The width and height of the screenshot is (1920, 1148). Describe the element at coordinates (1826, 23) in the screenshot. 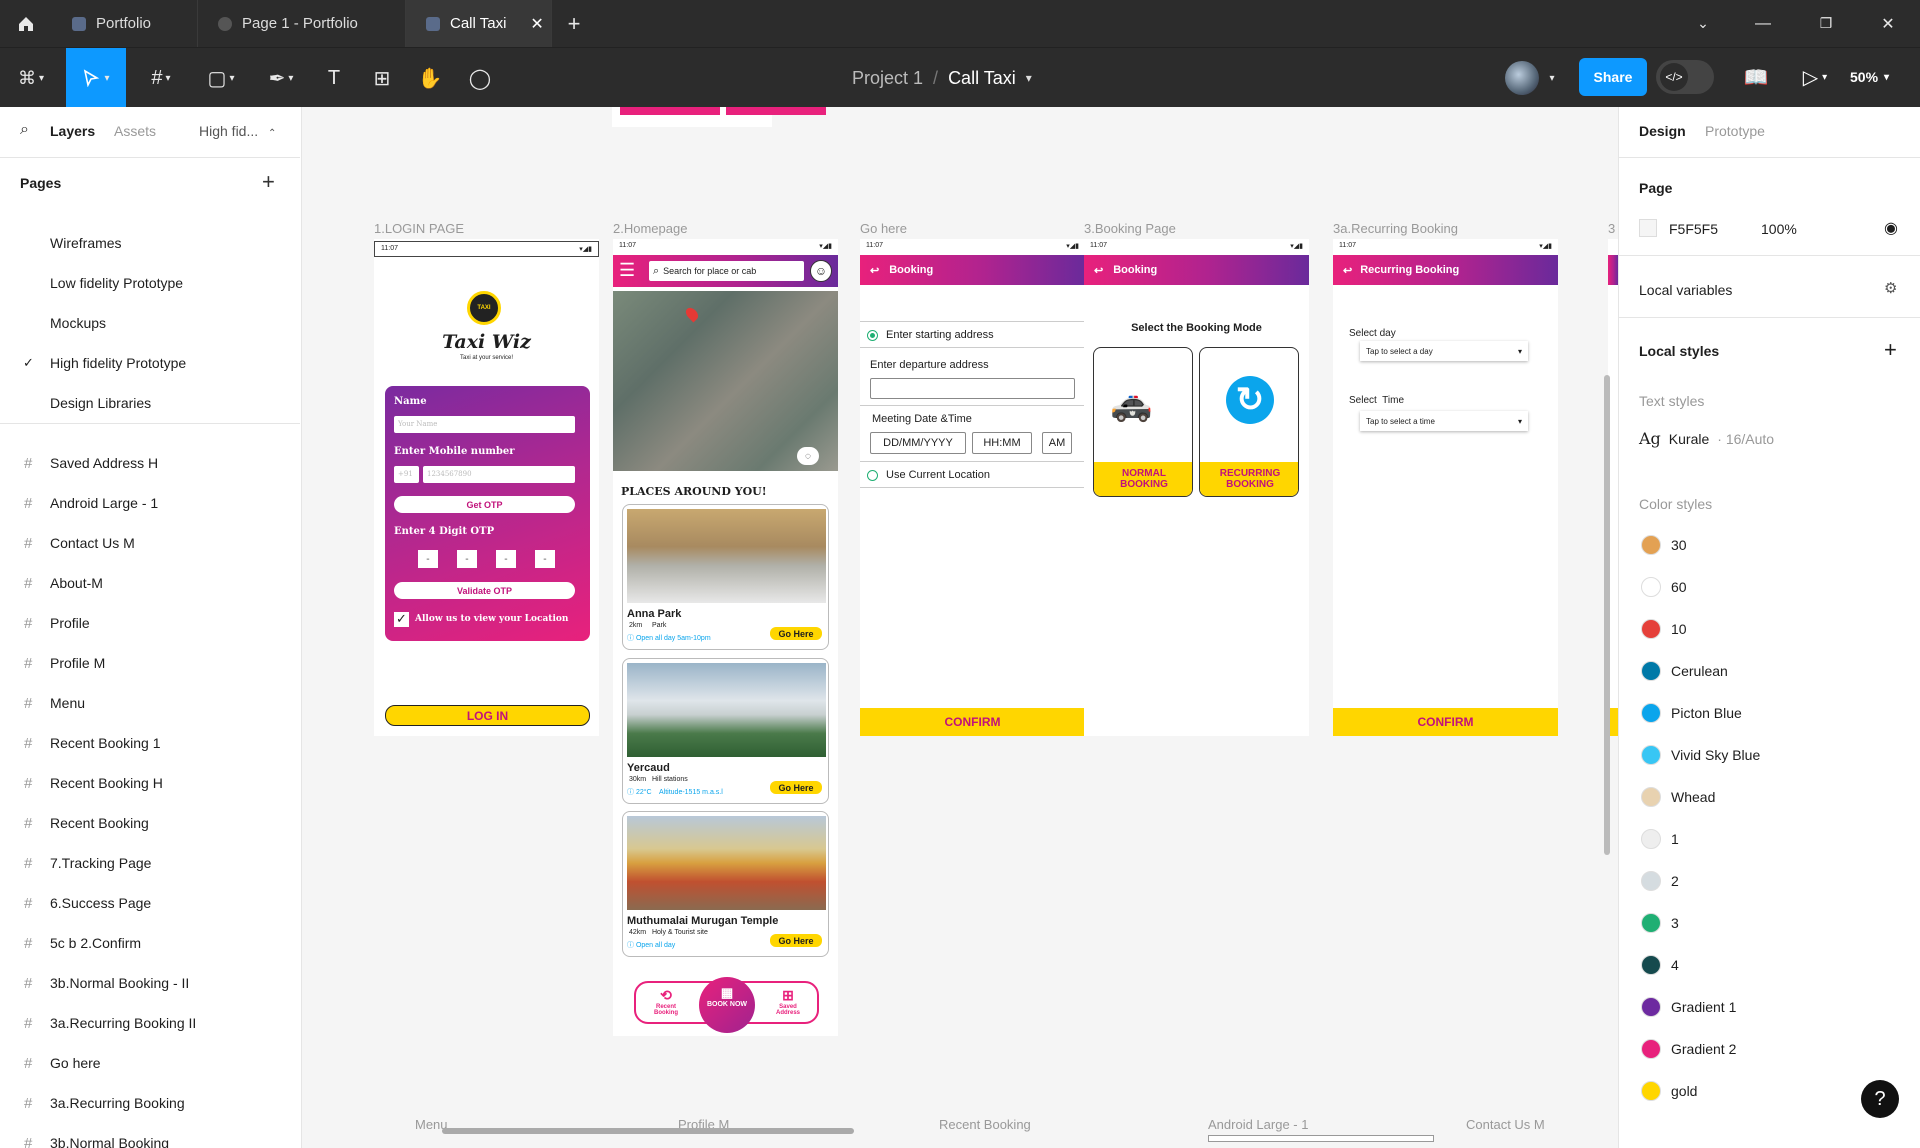

I see `restore-icon: ❐` at that location.